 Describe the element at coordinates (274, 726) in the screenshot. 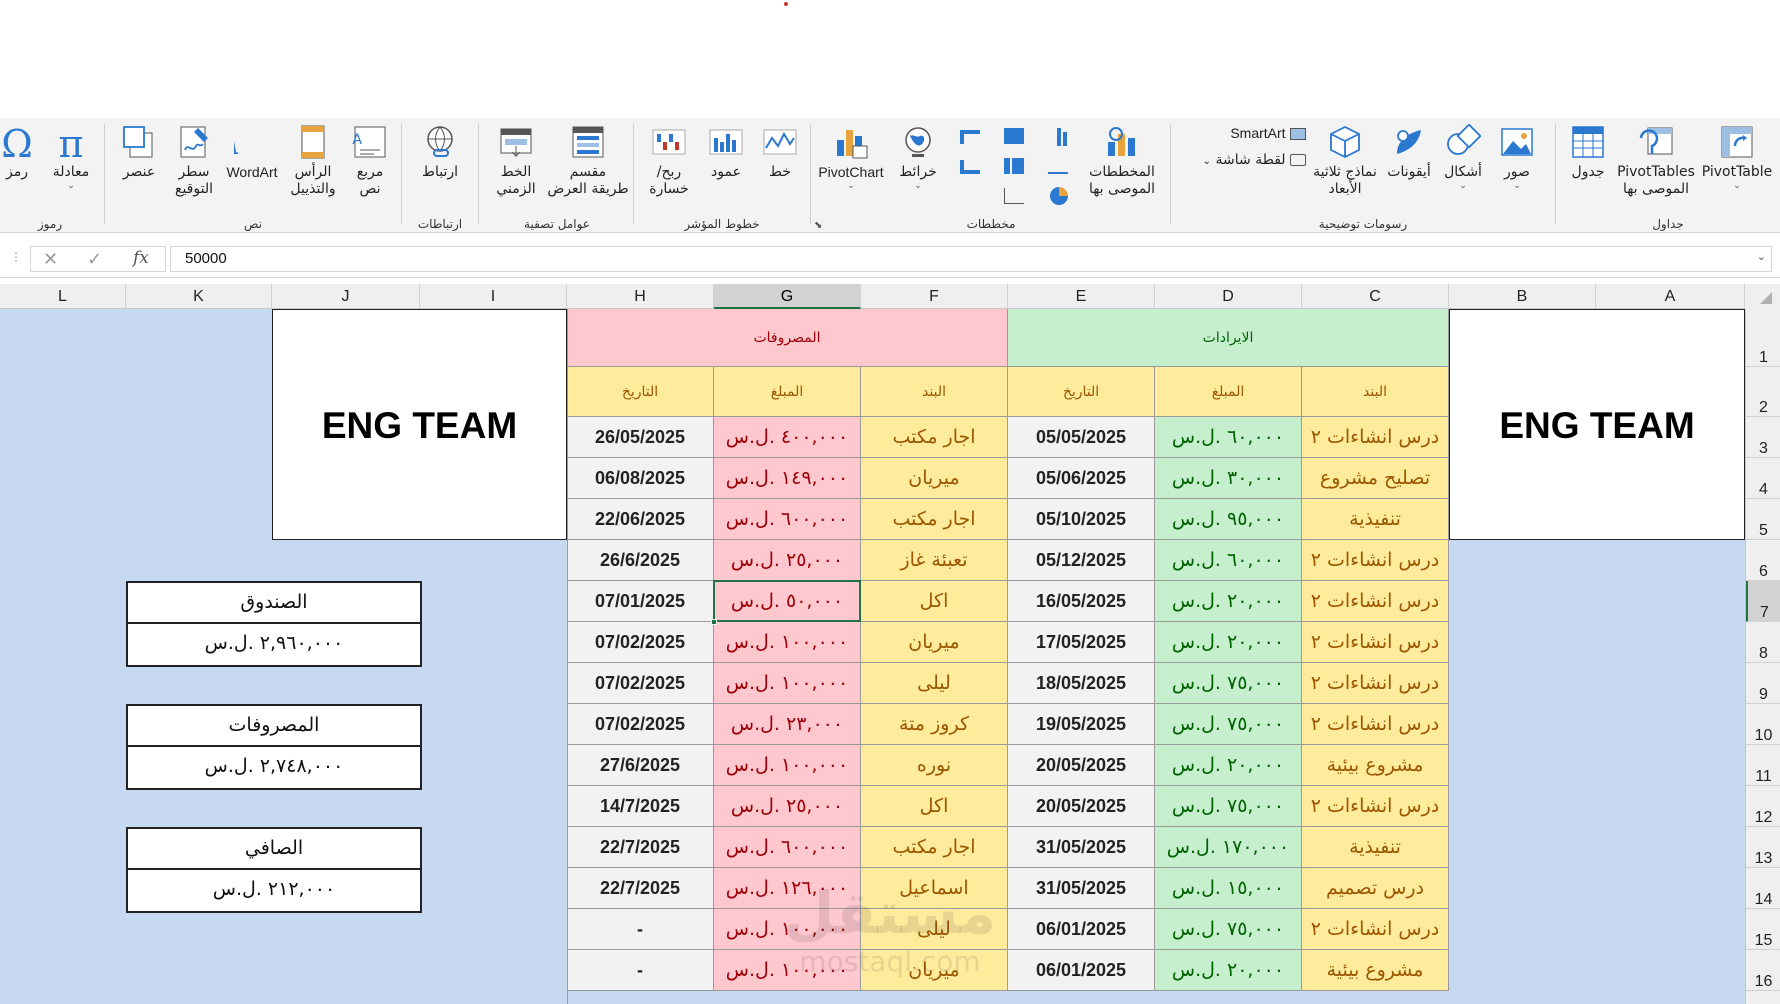

I see `summary-title: المصروفات` at that location.